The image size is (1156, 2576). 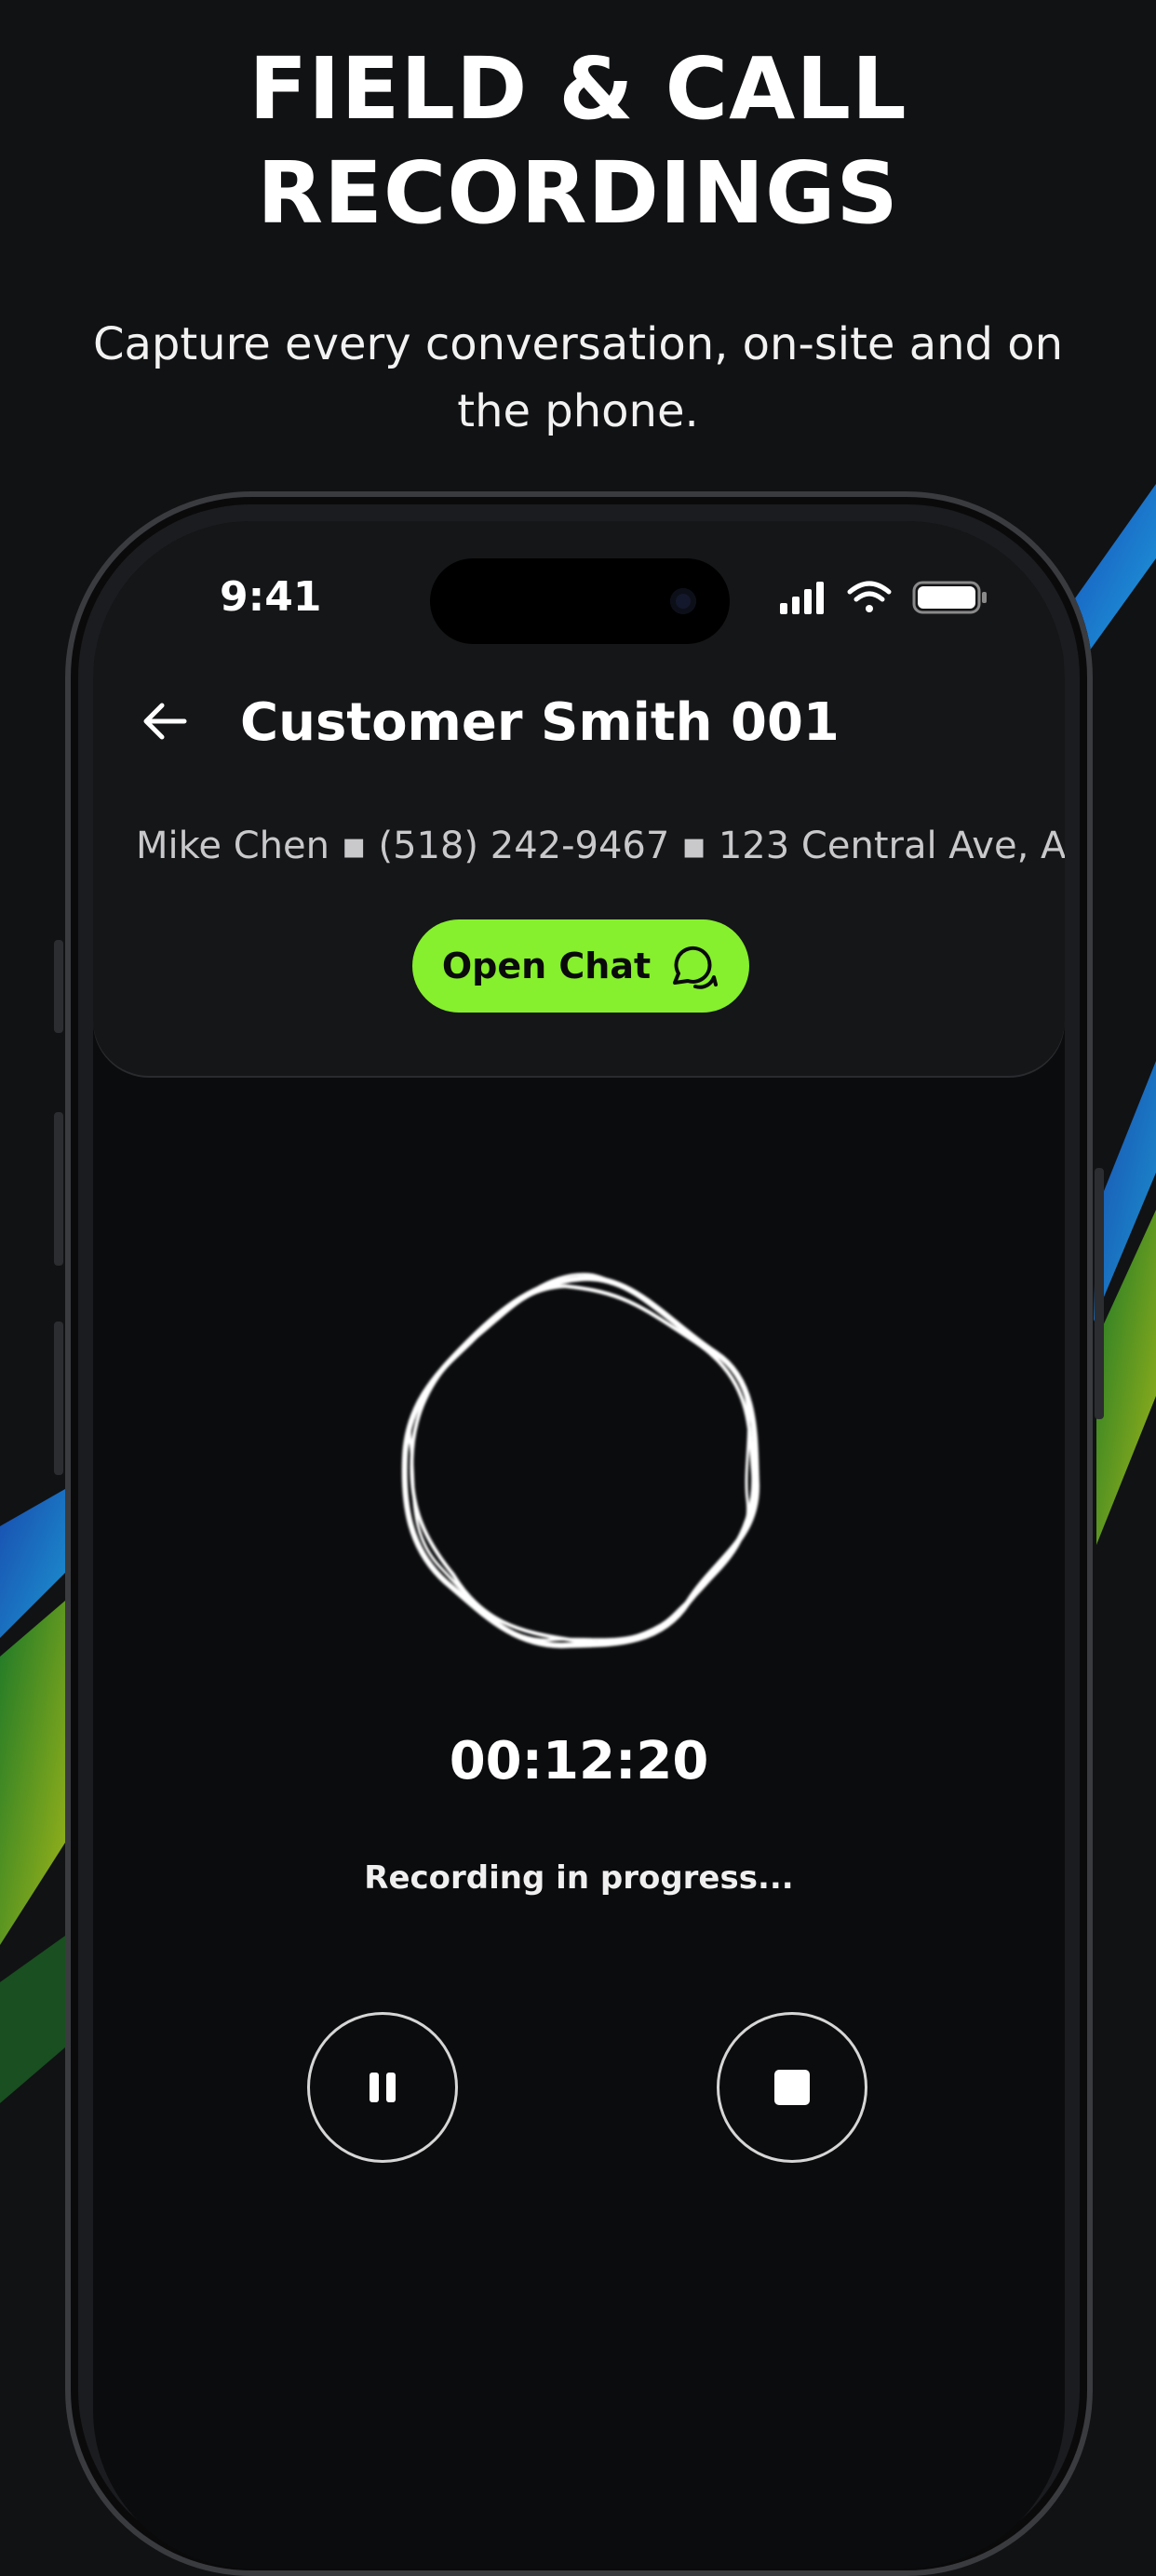 I want to click on recording-timer: 00:12:20, so click(x=579, y=1761).